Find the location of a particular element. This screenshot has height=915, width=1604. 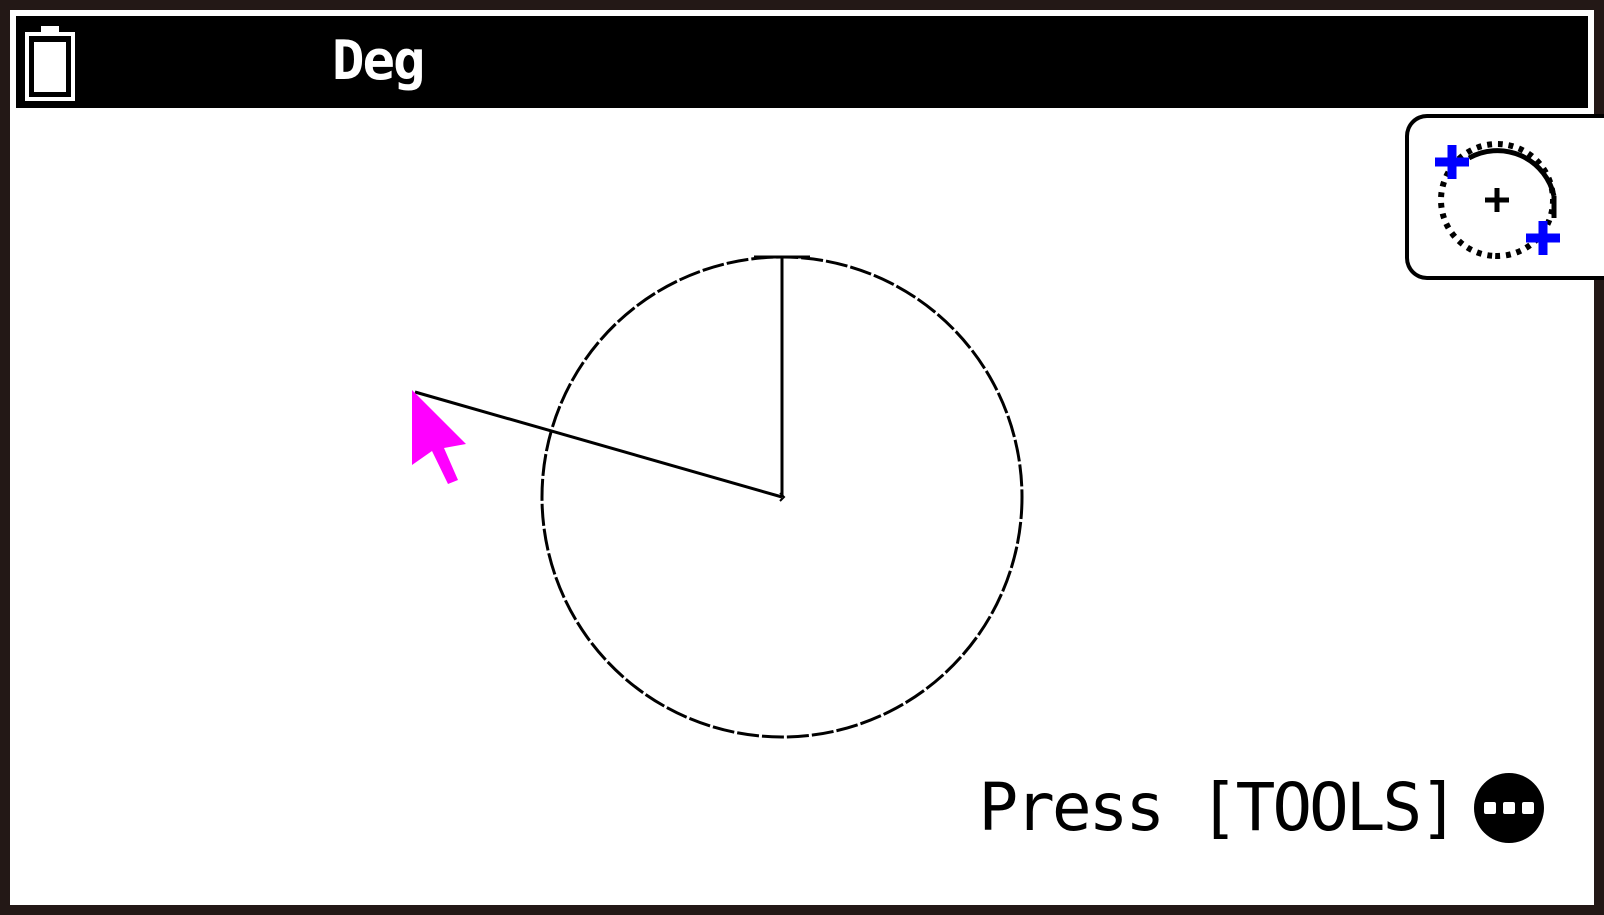

more-options-icon is located at coordinates (1509, 808).